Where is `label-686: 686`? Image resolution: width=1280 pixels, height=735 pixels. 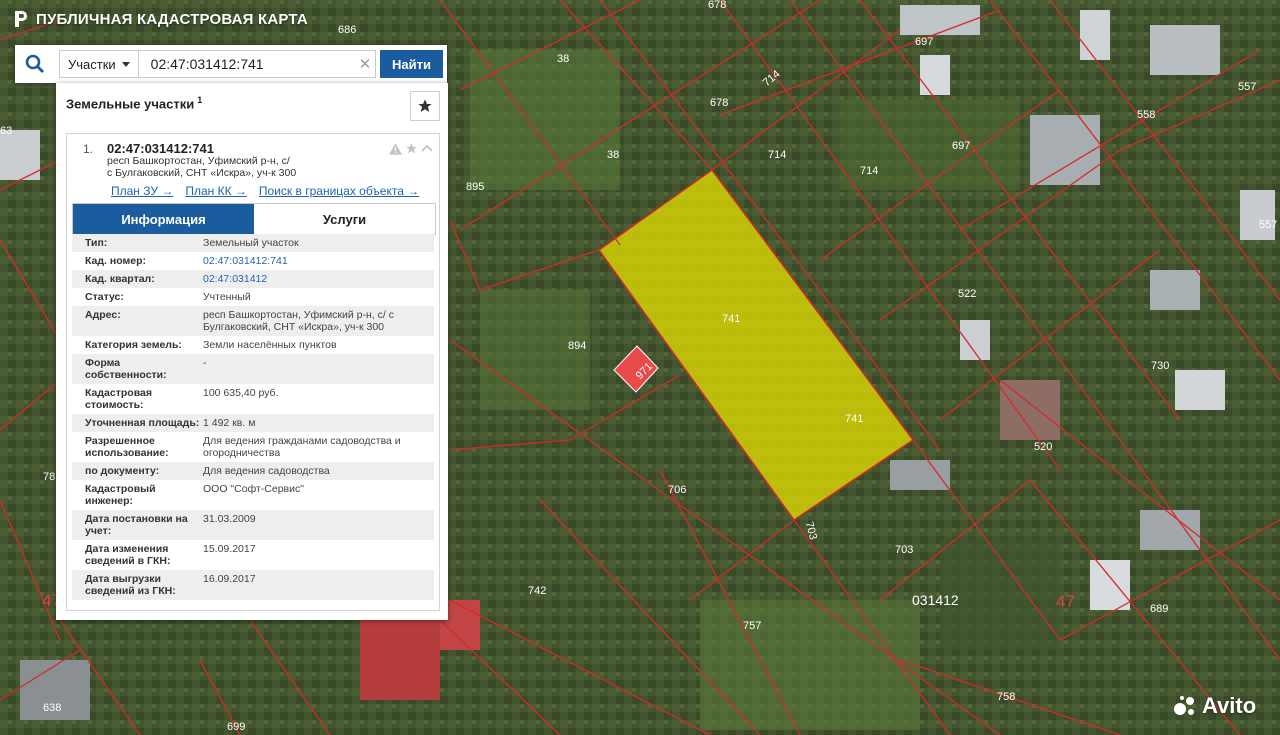
label-686: 686 is located at coordinates (347, 30).